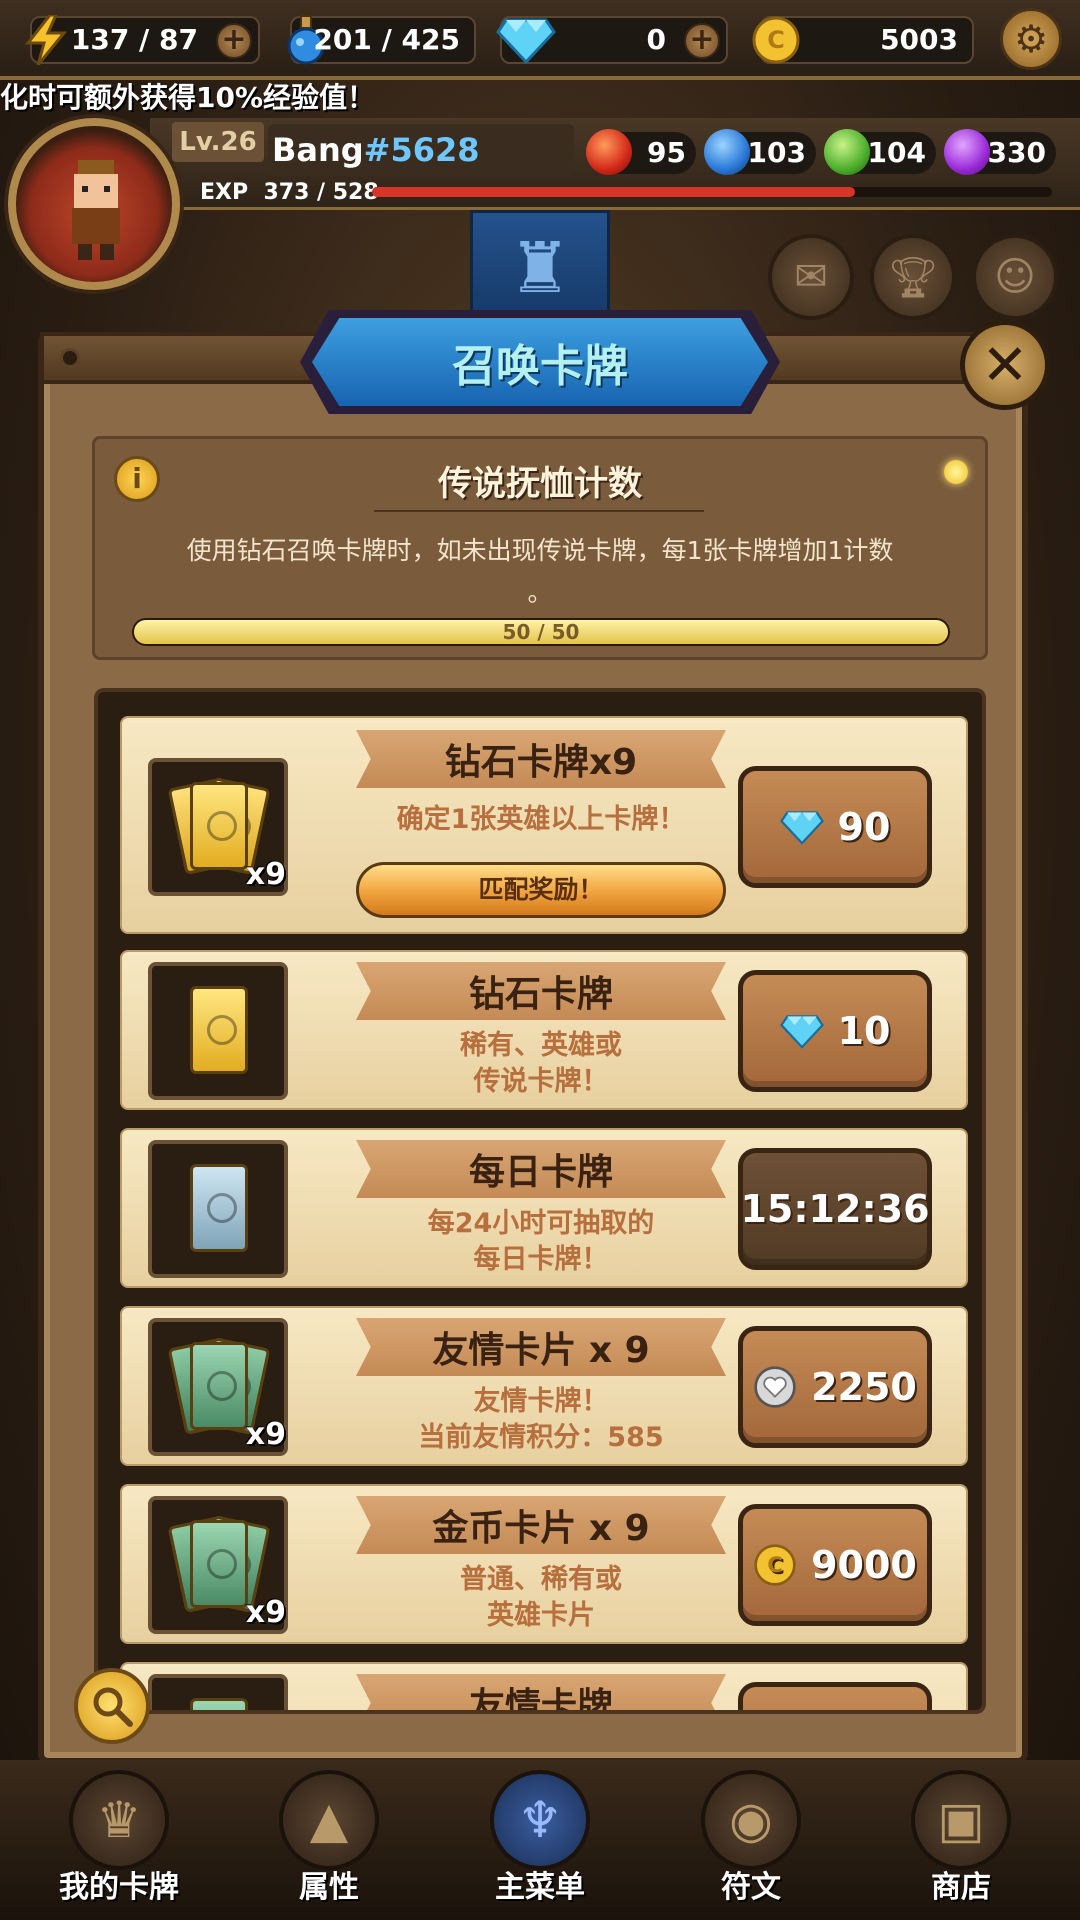  I want to click on list-item-gold-card-x9: x9 金币卡片 x 9 普通、稀有或 英雄卡片 C 9000, so click(544, 1564).